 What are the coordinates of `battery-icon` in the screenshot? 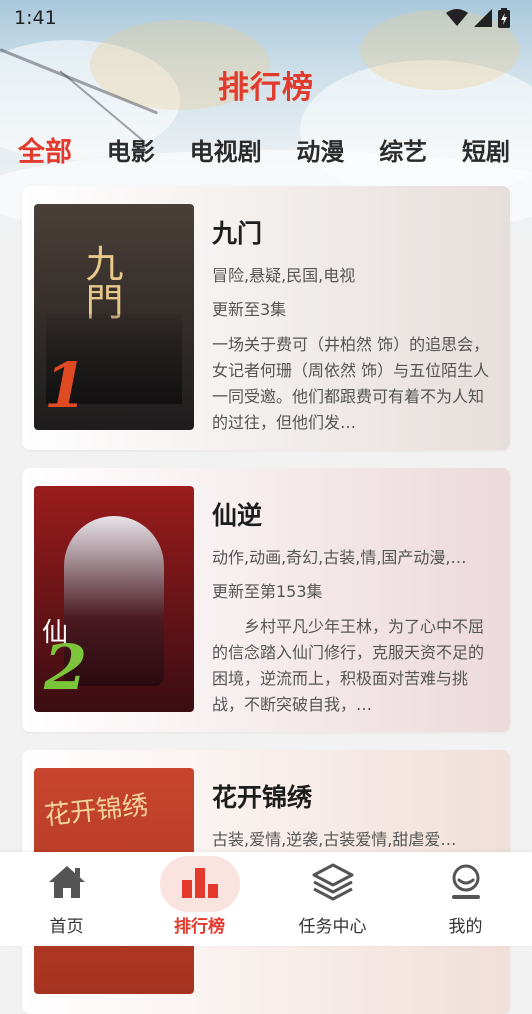 It's located at (504, 18).